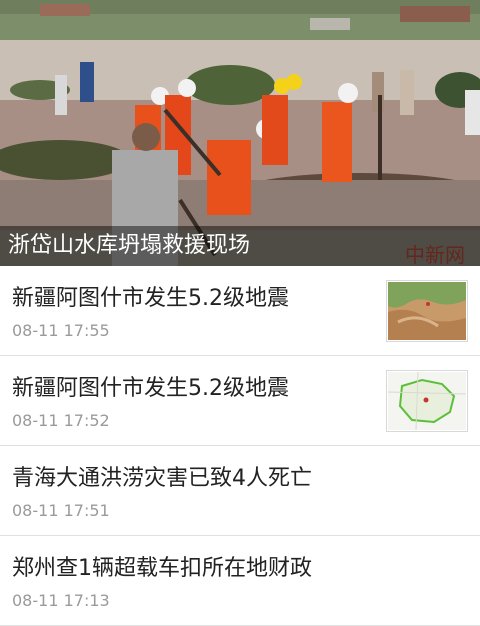  Describe the element at coordinates (61, 420) in the screenshot. I see `news-time: 08-11 17:52` at that location.